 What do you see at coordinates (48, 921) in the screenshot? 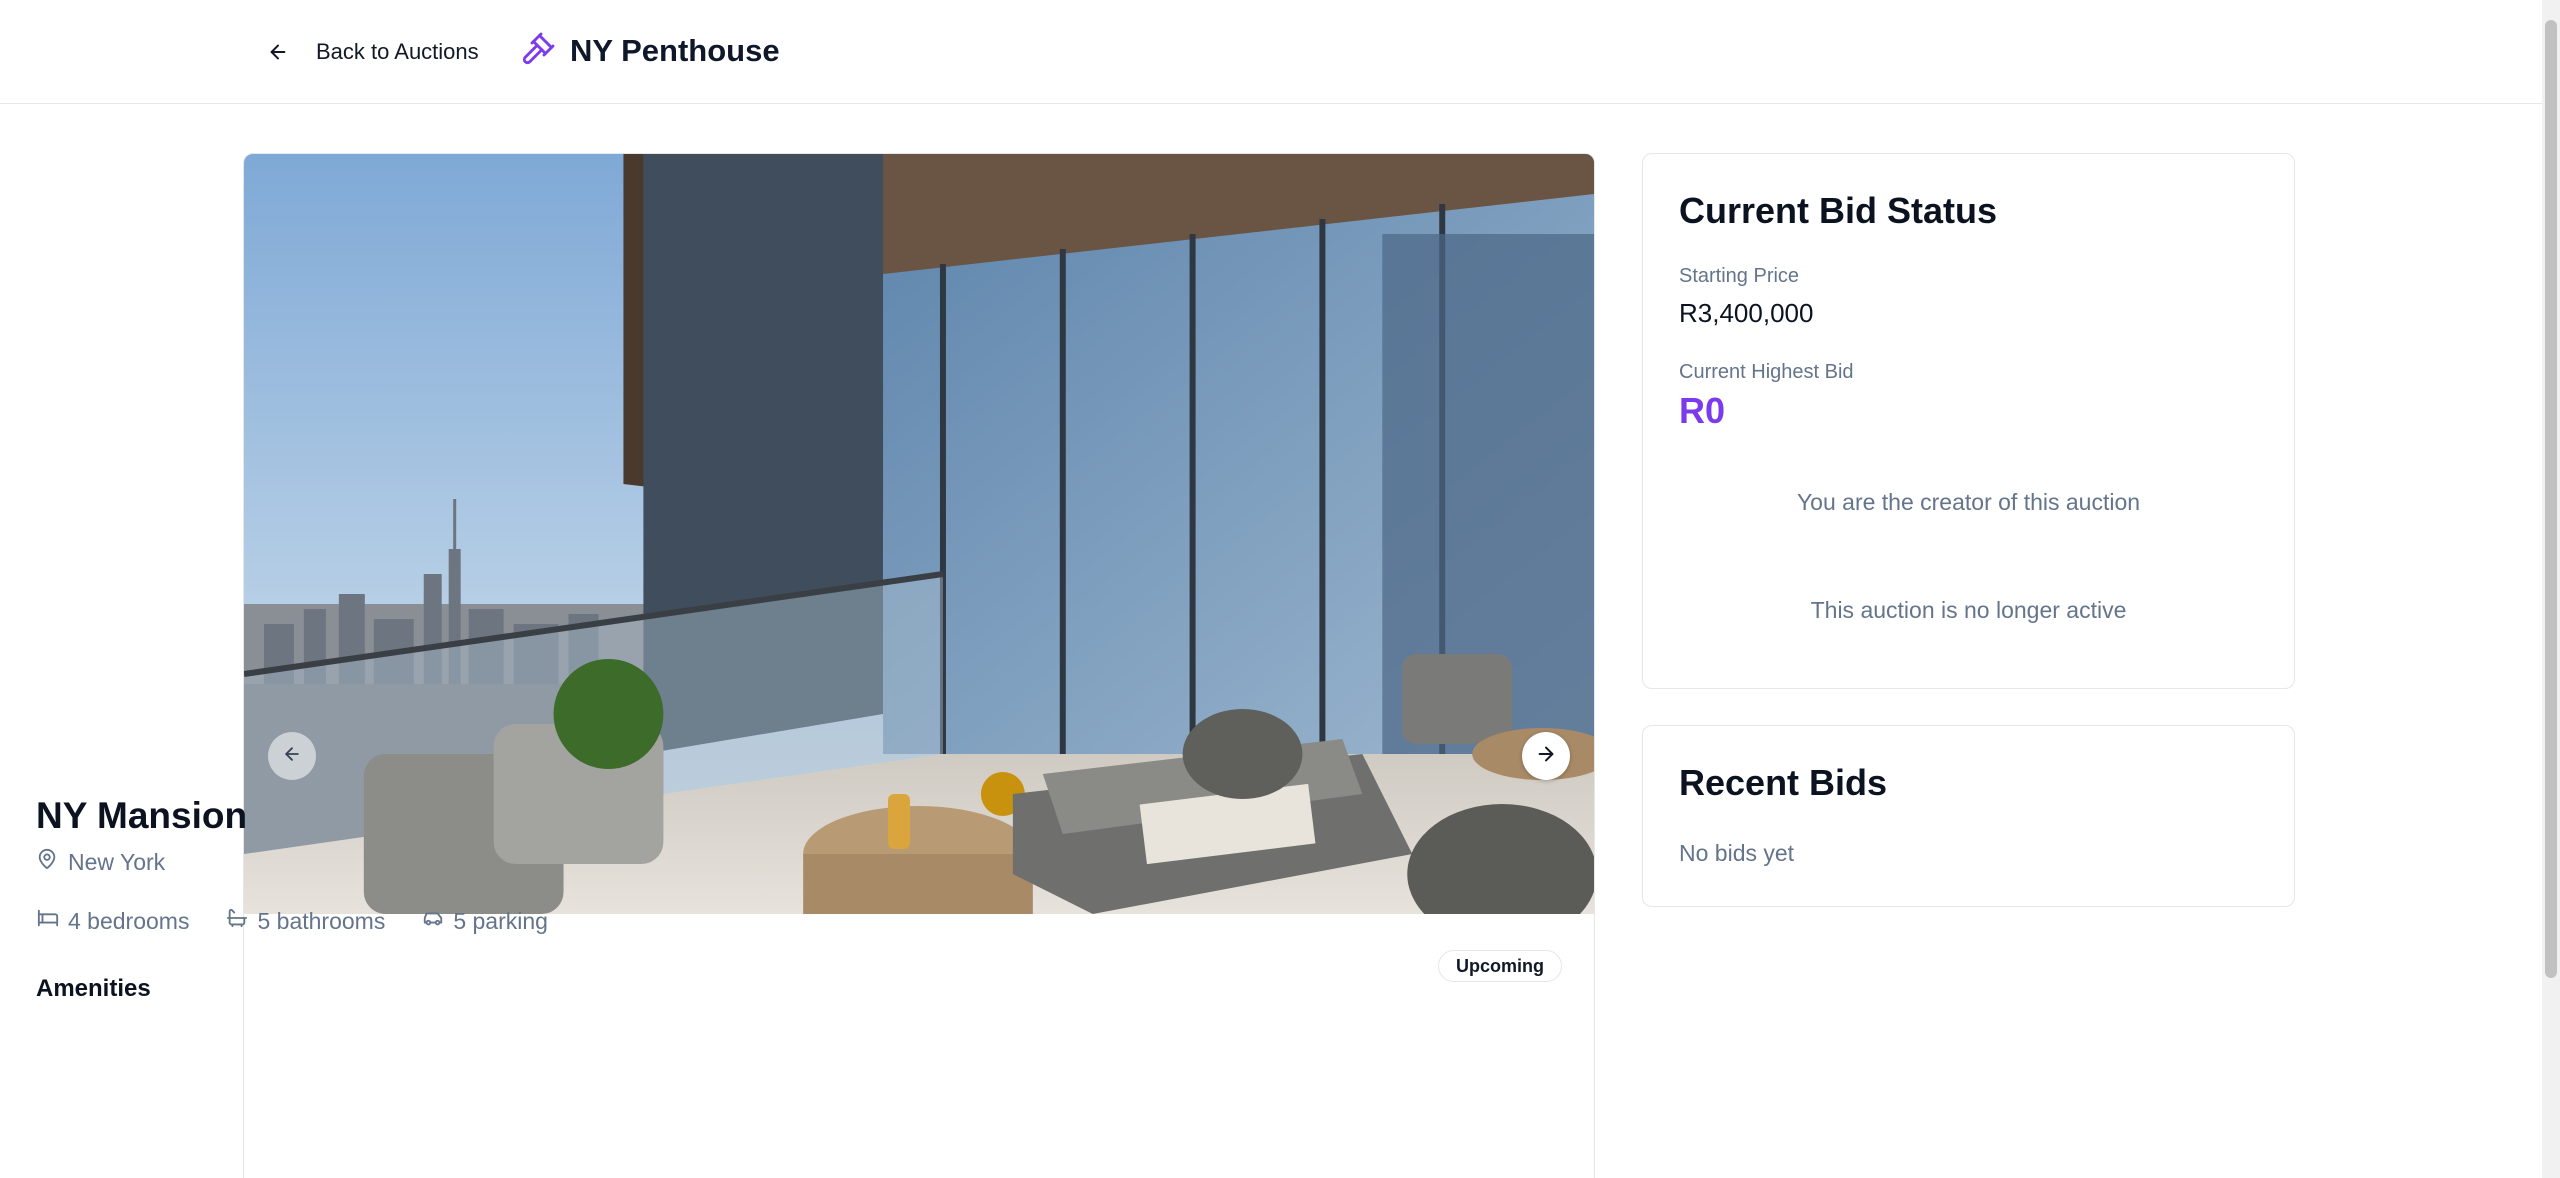
I see `bed-icon` at bounding box center [48, 921].